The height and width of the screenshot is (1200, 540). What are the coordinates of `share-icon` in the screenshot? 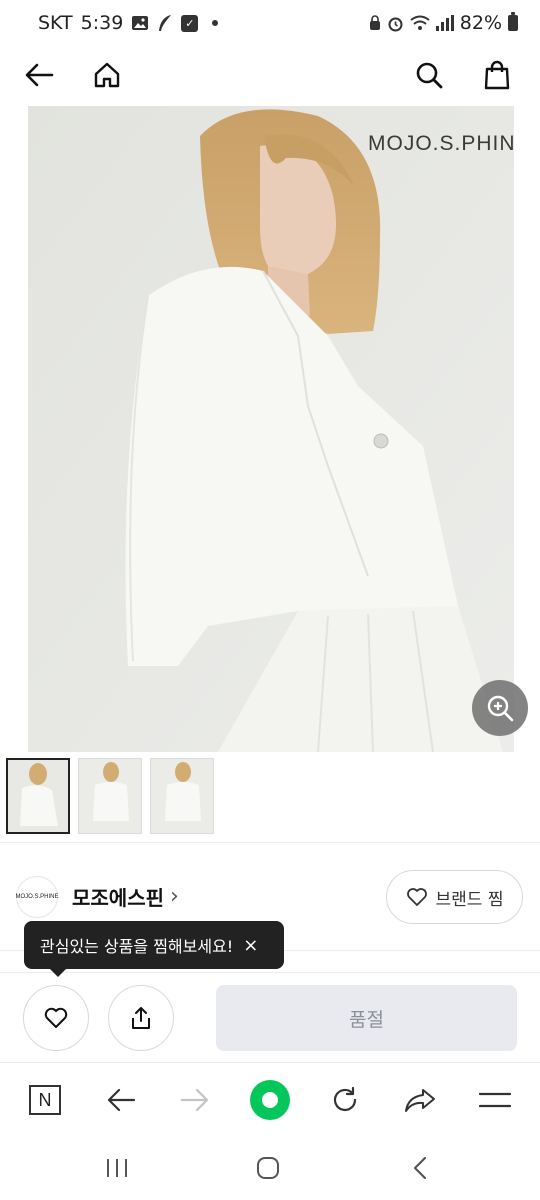 It's located at (141, 1018).